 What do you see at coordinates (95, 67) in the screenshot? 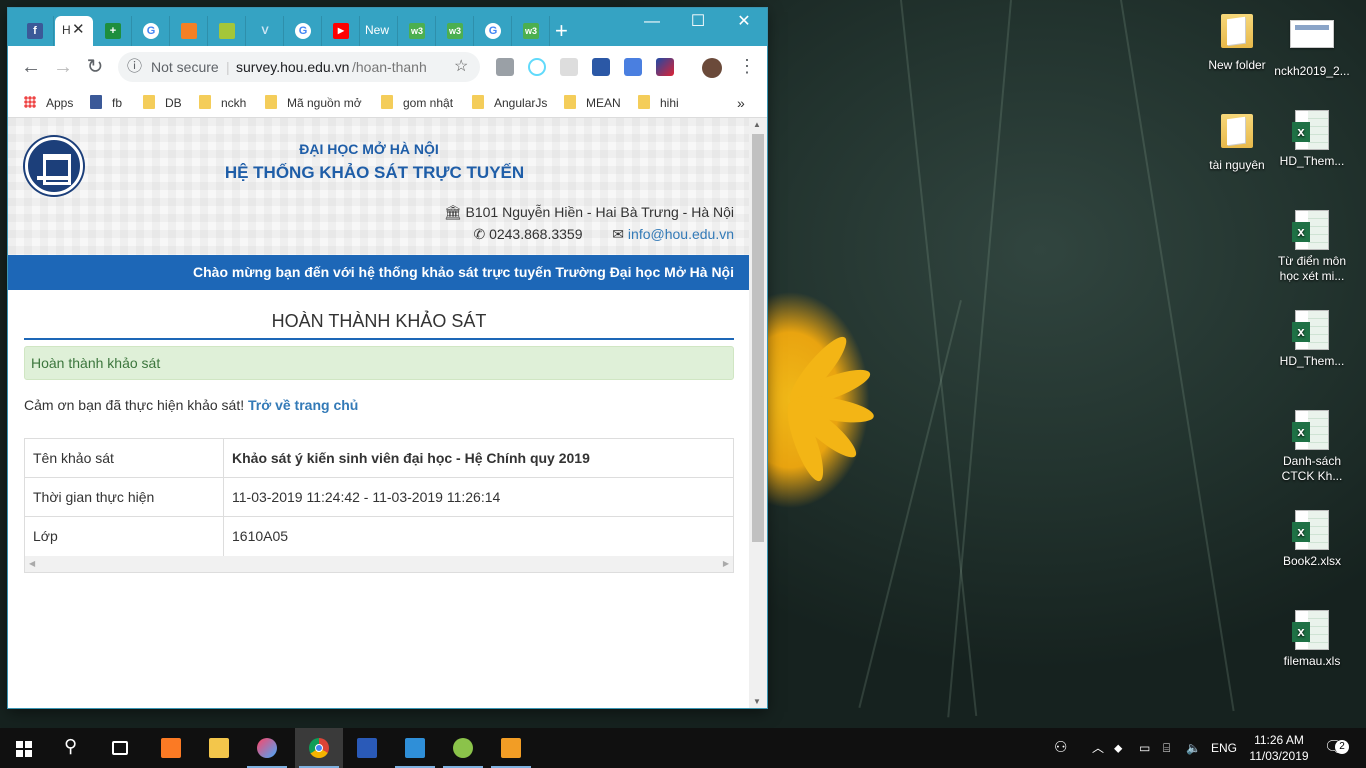
I see `reload-icon: ↻` at bounding box center [95, 67].